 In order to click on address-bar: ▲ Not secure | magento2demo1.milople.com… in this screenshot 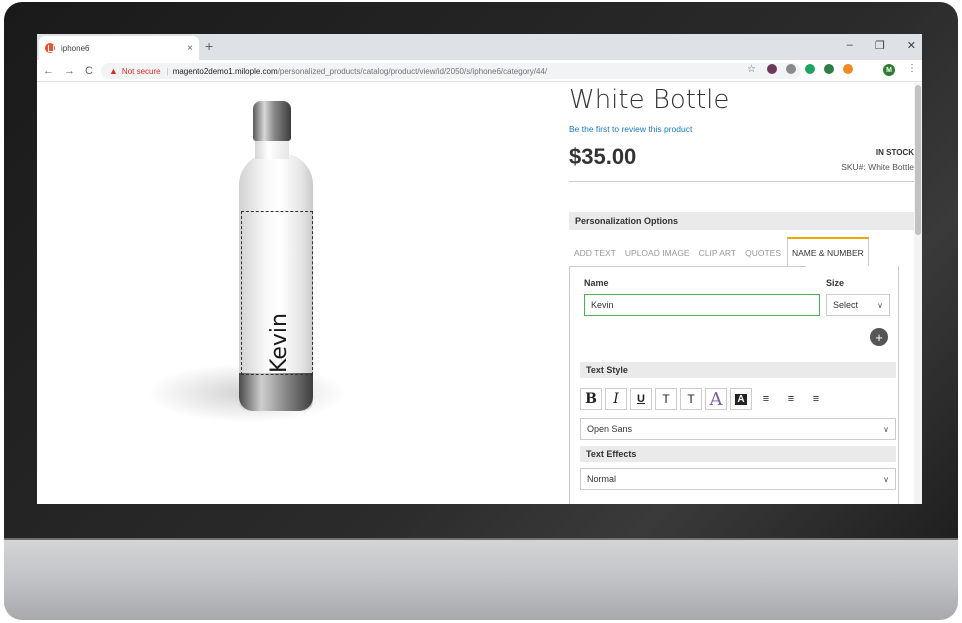, I will do `click(451, 71)`.